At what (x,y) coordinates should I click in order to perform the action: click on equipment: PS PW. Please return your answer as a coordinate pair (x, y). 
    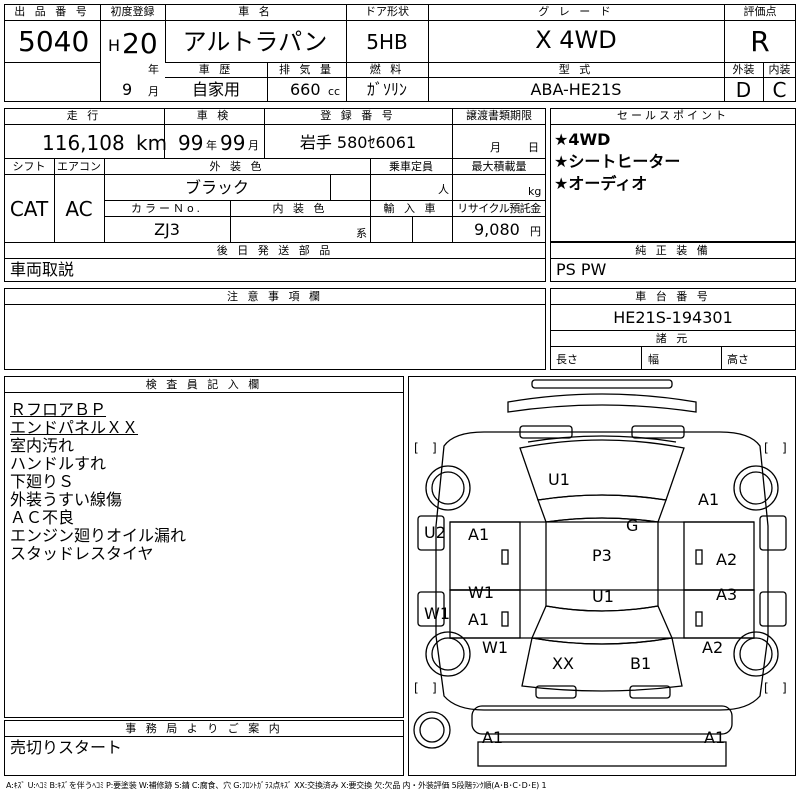
    Looking at the image, I should click on (581, 269).